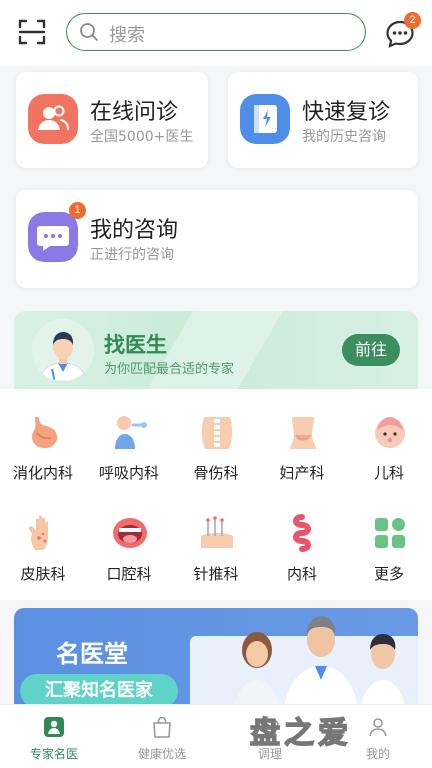  What do you see at coordinates (216, 473) in the screenshot?
I see `dept-label: 骨伤科` at bounding box center [216, 473].